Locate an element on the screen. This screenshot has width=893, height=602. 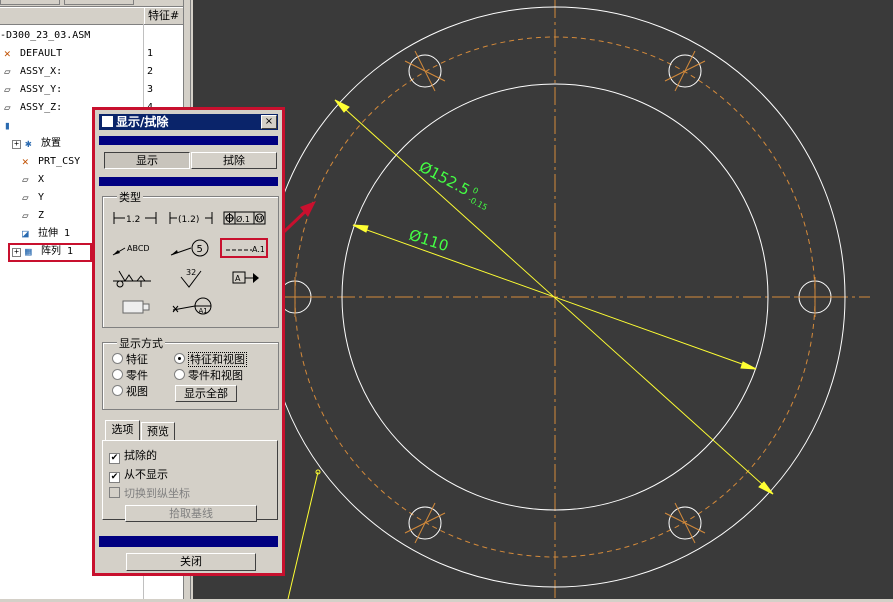
svg-text: Ø152.5 is located at coordinates (444, 179).